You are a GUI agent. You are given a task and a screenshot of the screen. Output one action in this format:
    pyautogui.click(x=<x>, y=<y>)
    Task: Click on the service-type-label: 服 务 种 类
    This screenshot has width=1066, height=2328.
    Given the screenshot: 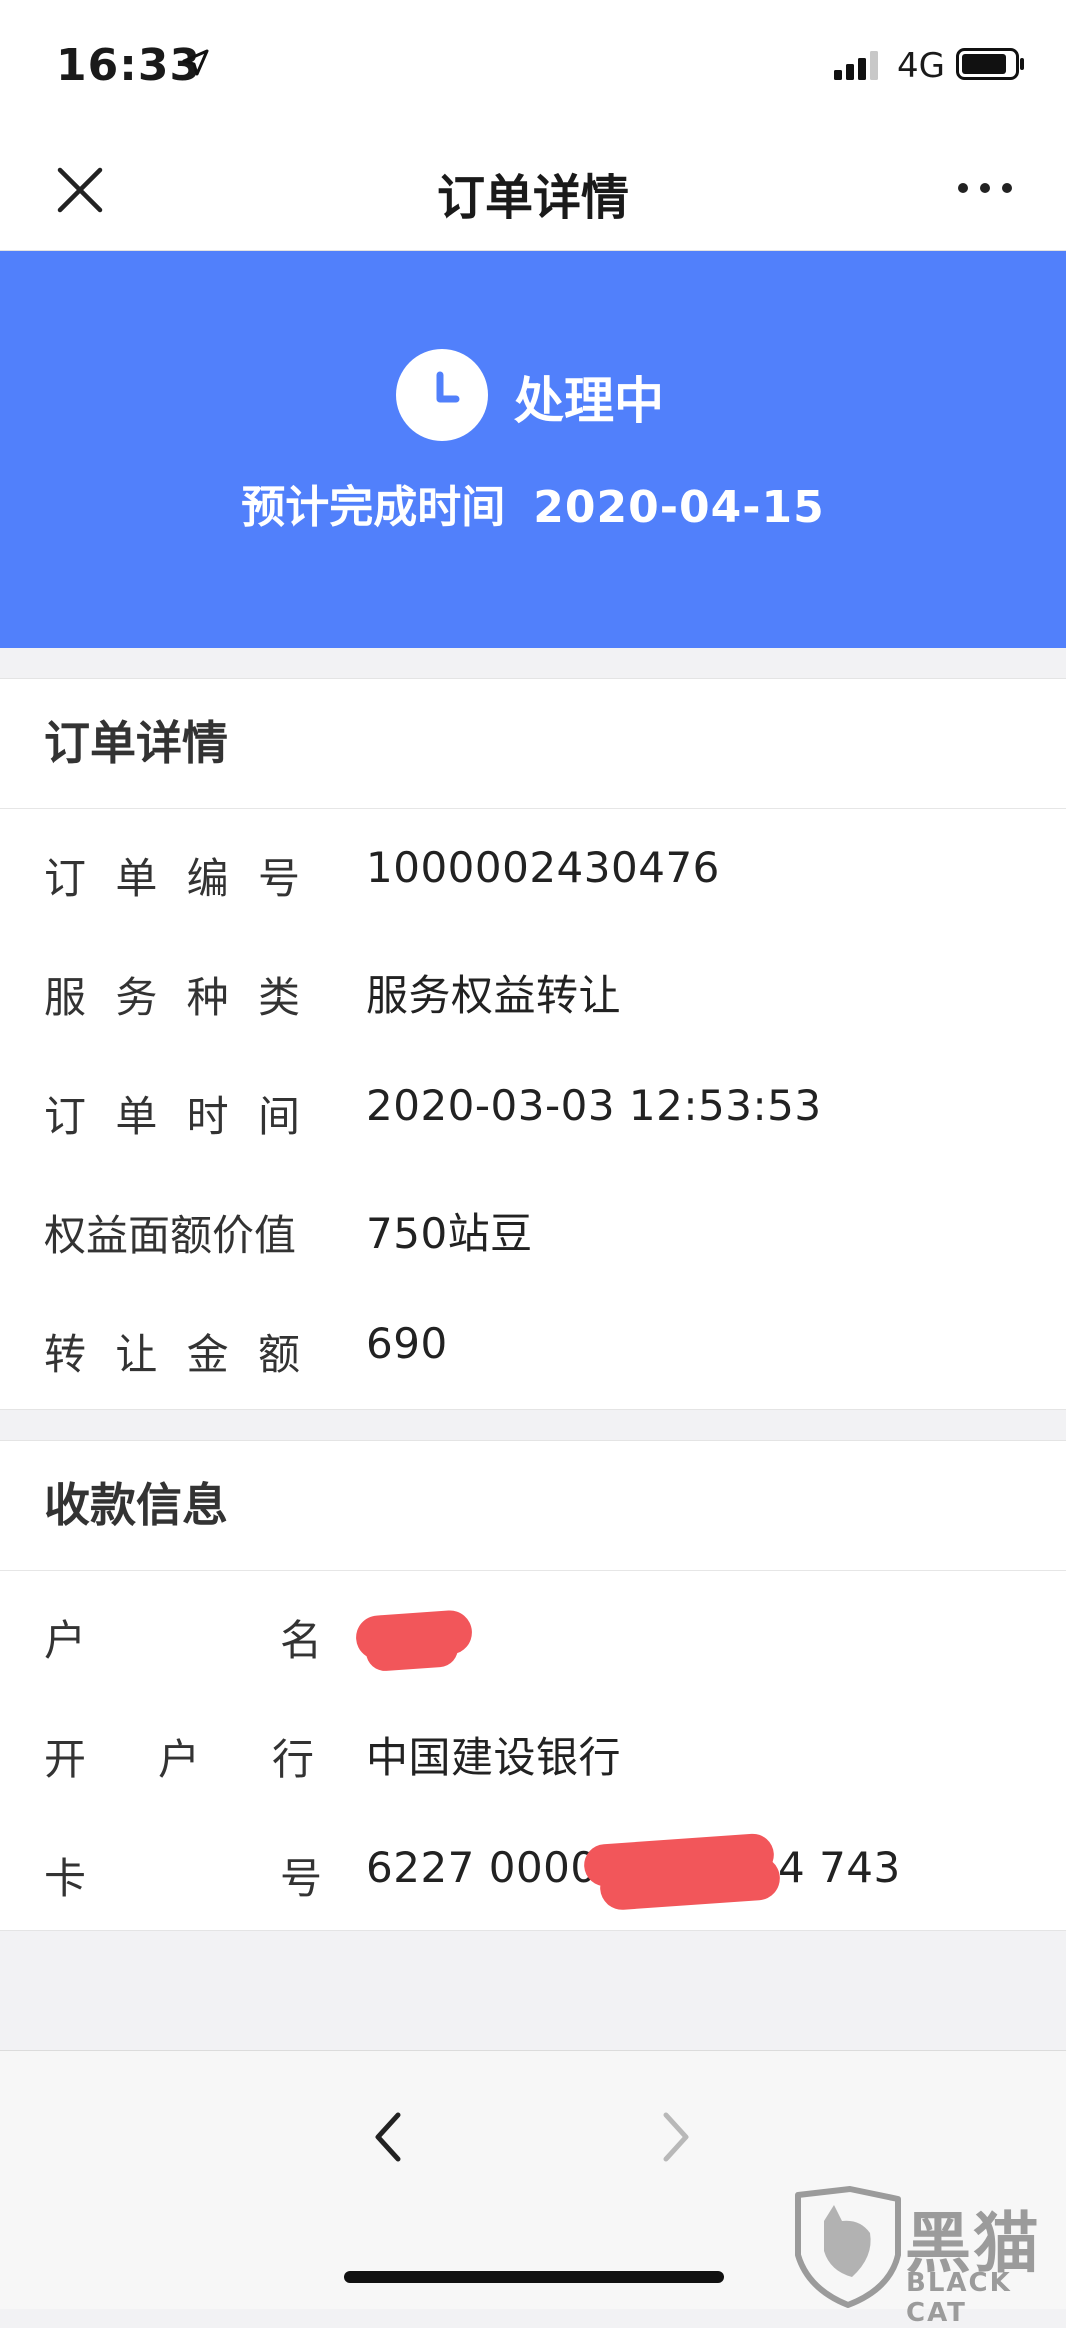 What is the action you would take?
    pyautogui.click(x=172, y=997)
    